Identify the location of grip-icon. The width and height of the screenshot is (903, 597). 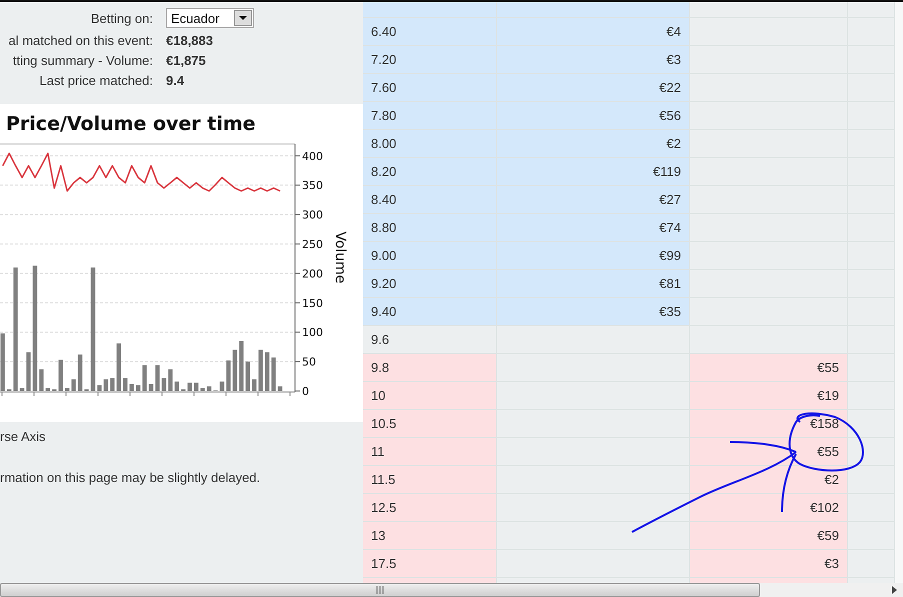
(380, 590).